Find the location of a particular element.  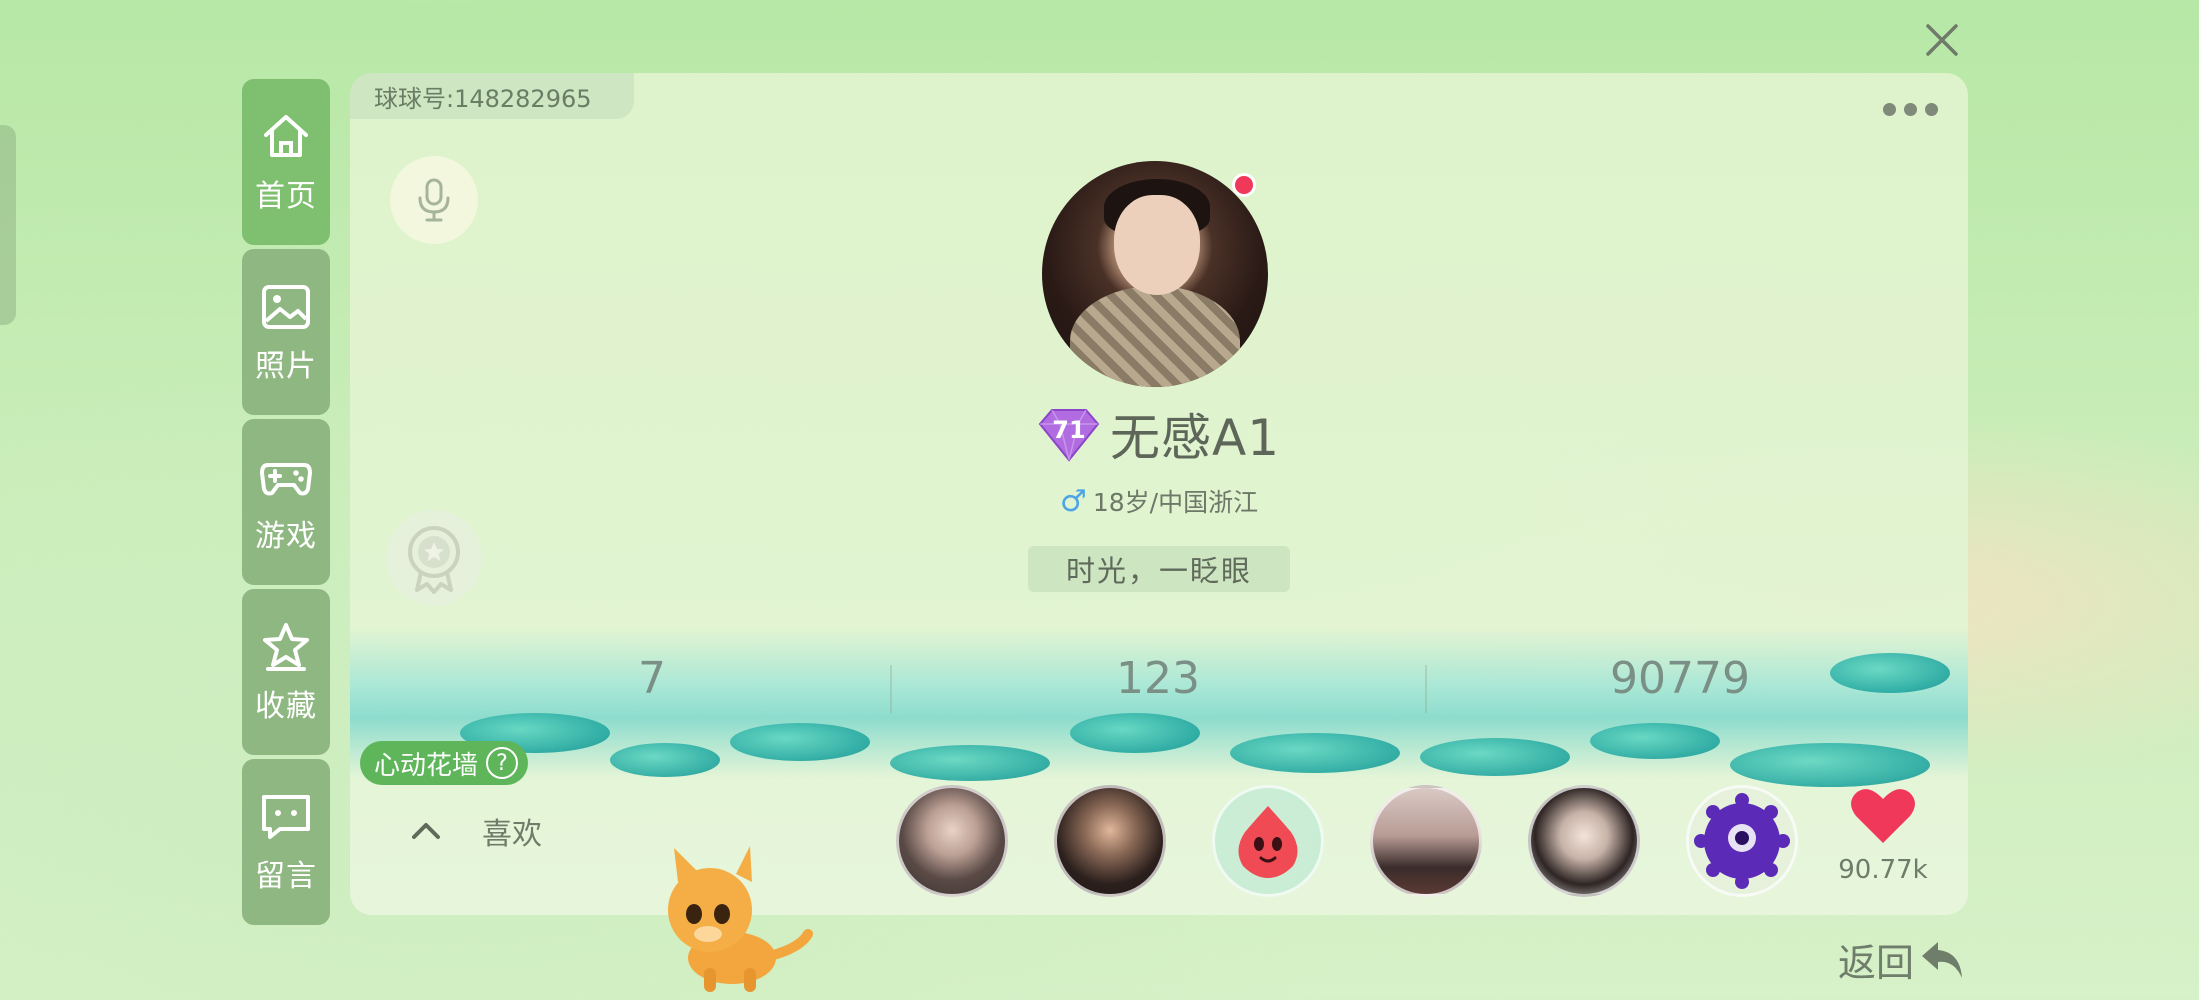

nav-item-label: 留言 is located at coordinates (286, 876).